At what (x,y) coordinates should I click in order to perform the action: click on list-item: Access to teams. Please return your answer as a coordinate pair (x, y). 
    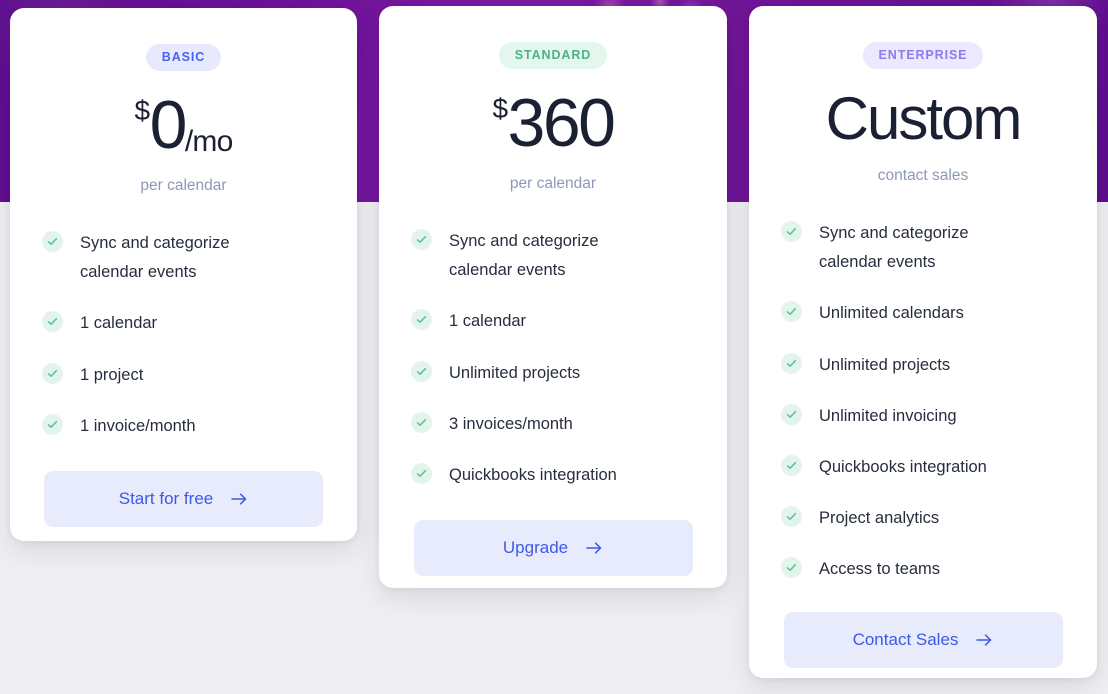
    Looking at the image, I should click on (928, 569).